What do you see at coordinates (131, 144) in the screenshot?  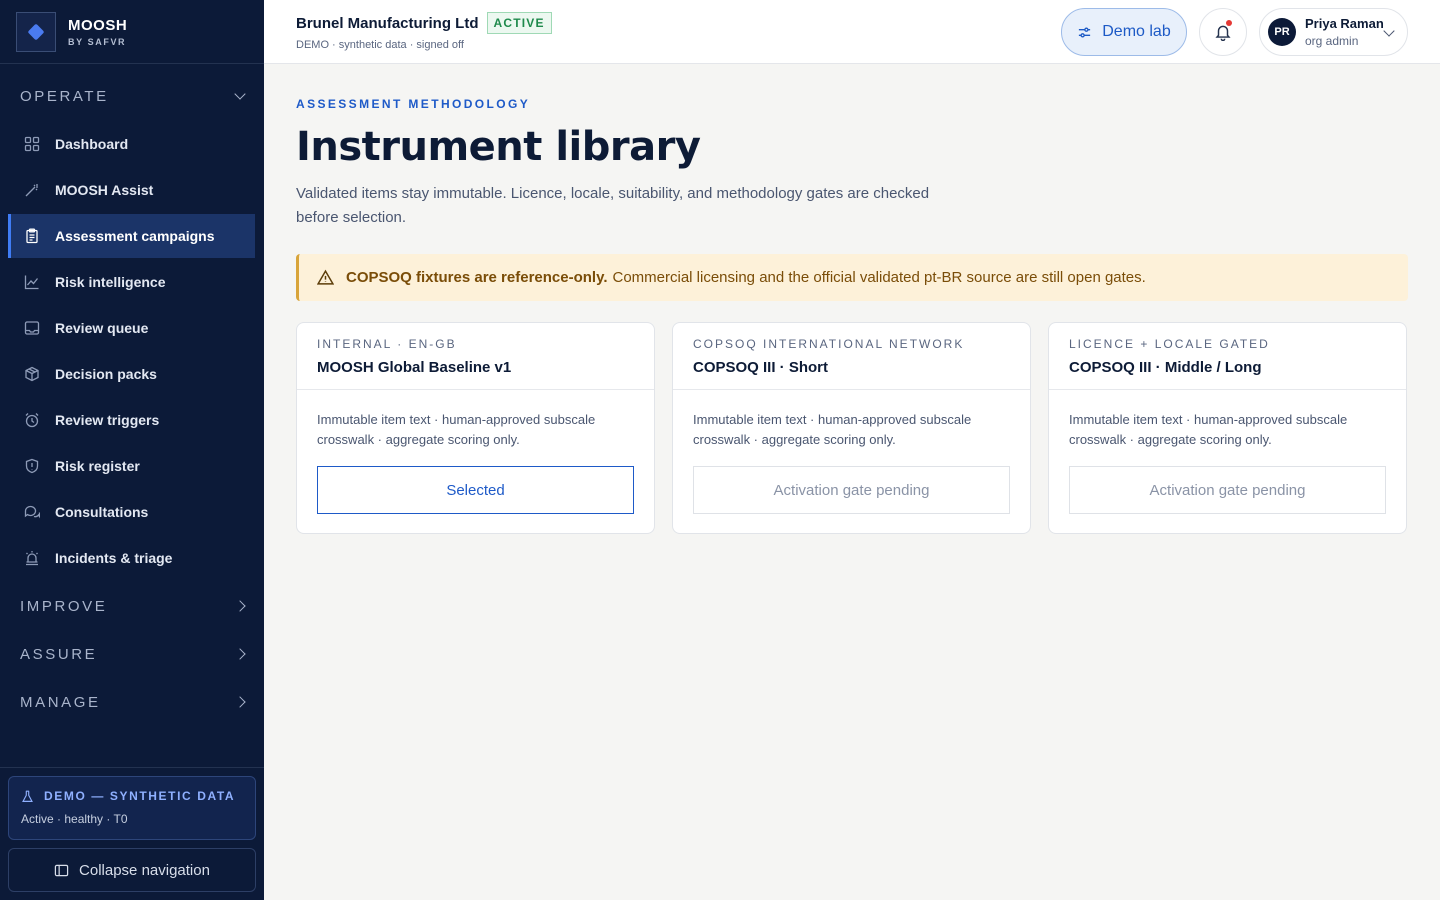 I see `sidebar-item-dashboard: Dashboard` at bounding box center [131, 144].